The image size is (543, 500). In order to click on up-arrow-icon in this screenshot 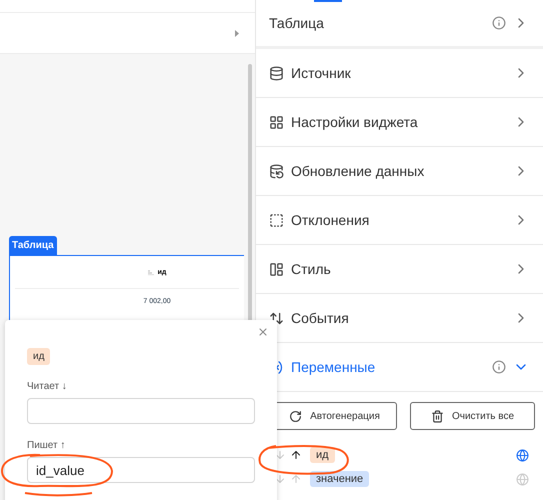, I will do `click(296, 455)`.